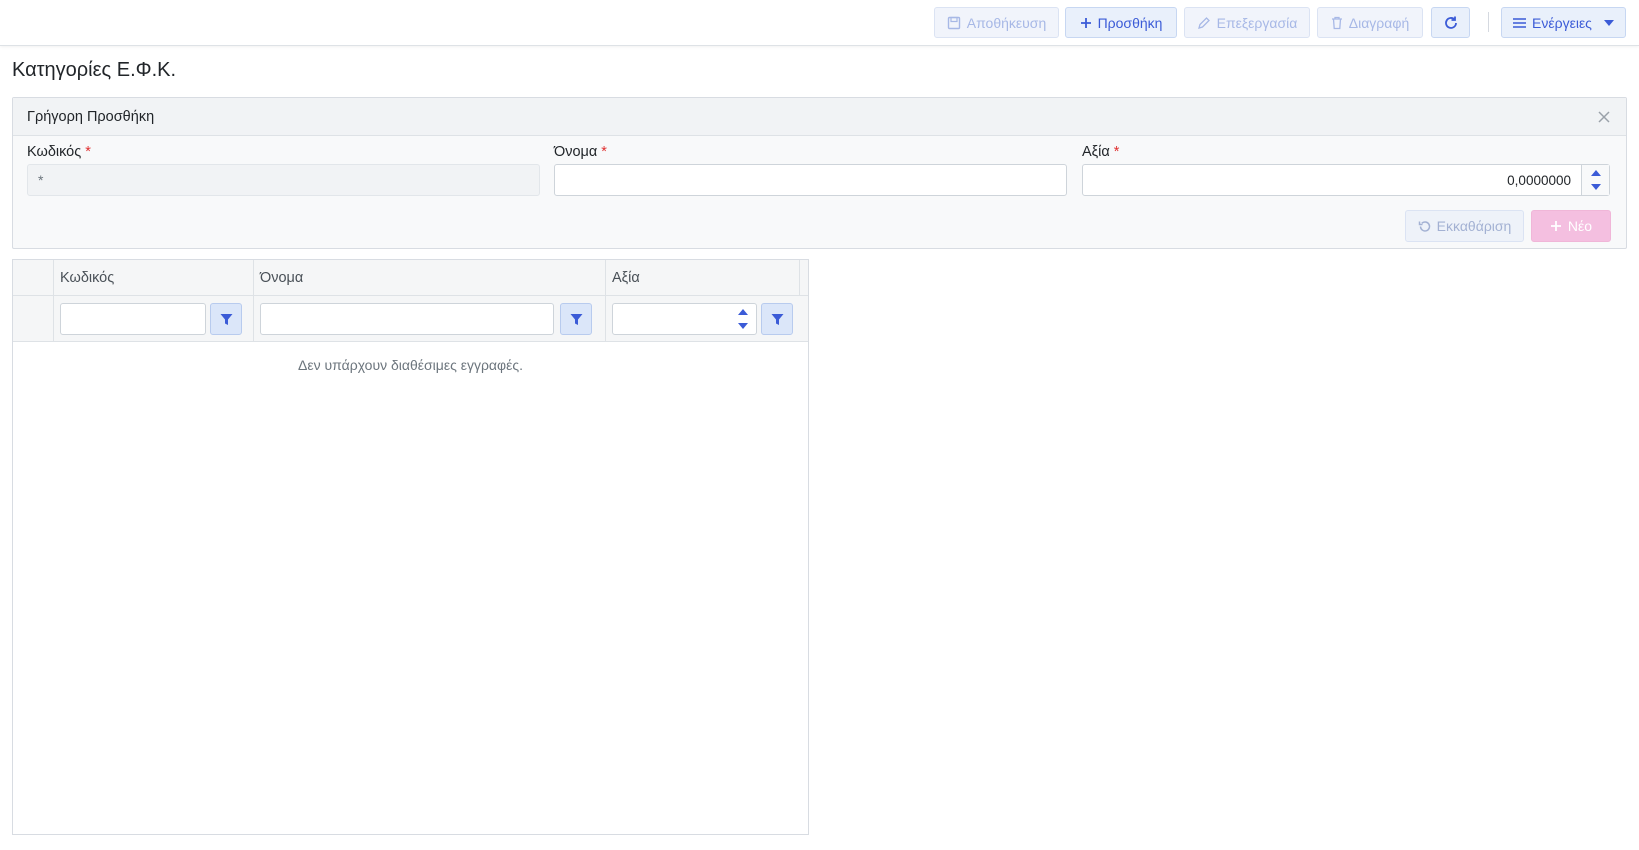 This screenshot has width=1639, height=850. What do you see at coordinates (1595, 180) in the screenshot?
I see `value-stepper` at bounding box center [1595, 180].